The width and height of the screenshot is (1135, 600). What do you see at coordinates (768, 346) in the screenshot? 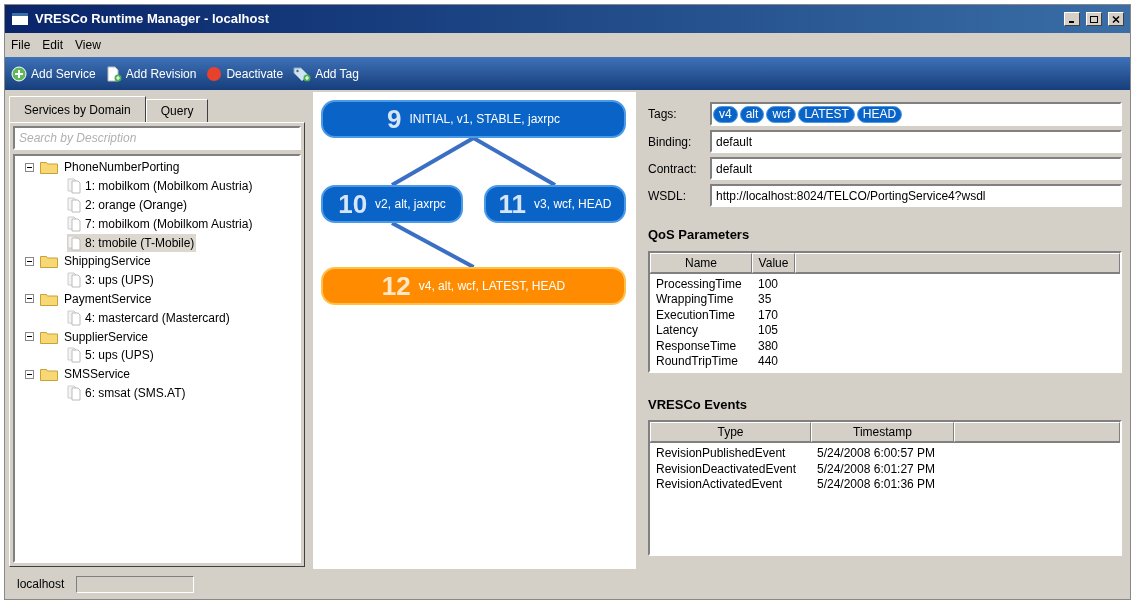
I see `table-cell-text: 380` at bounding box center [768, 346].